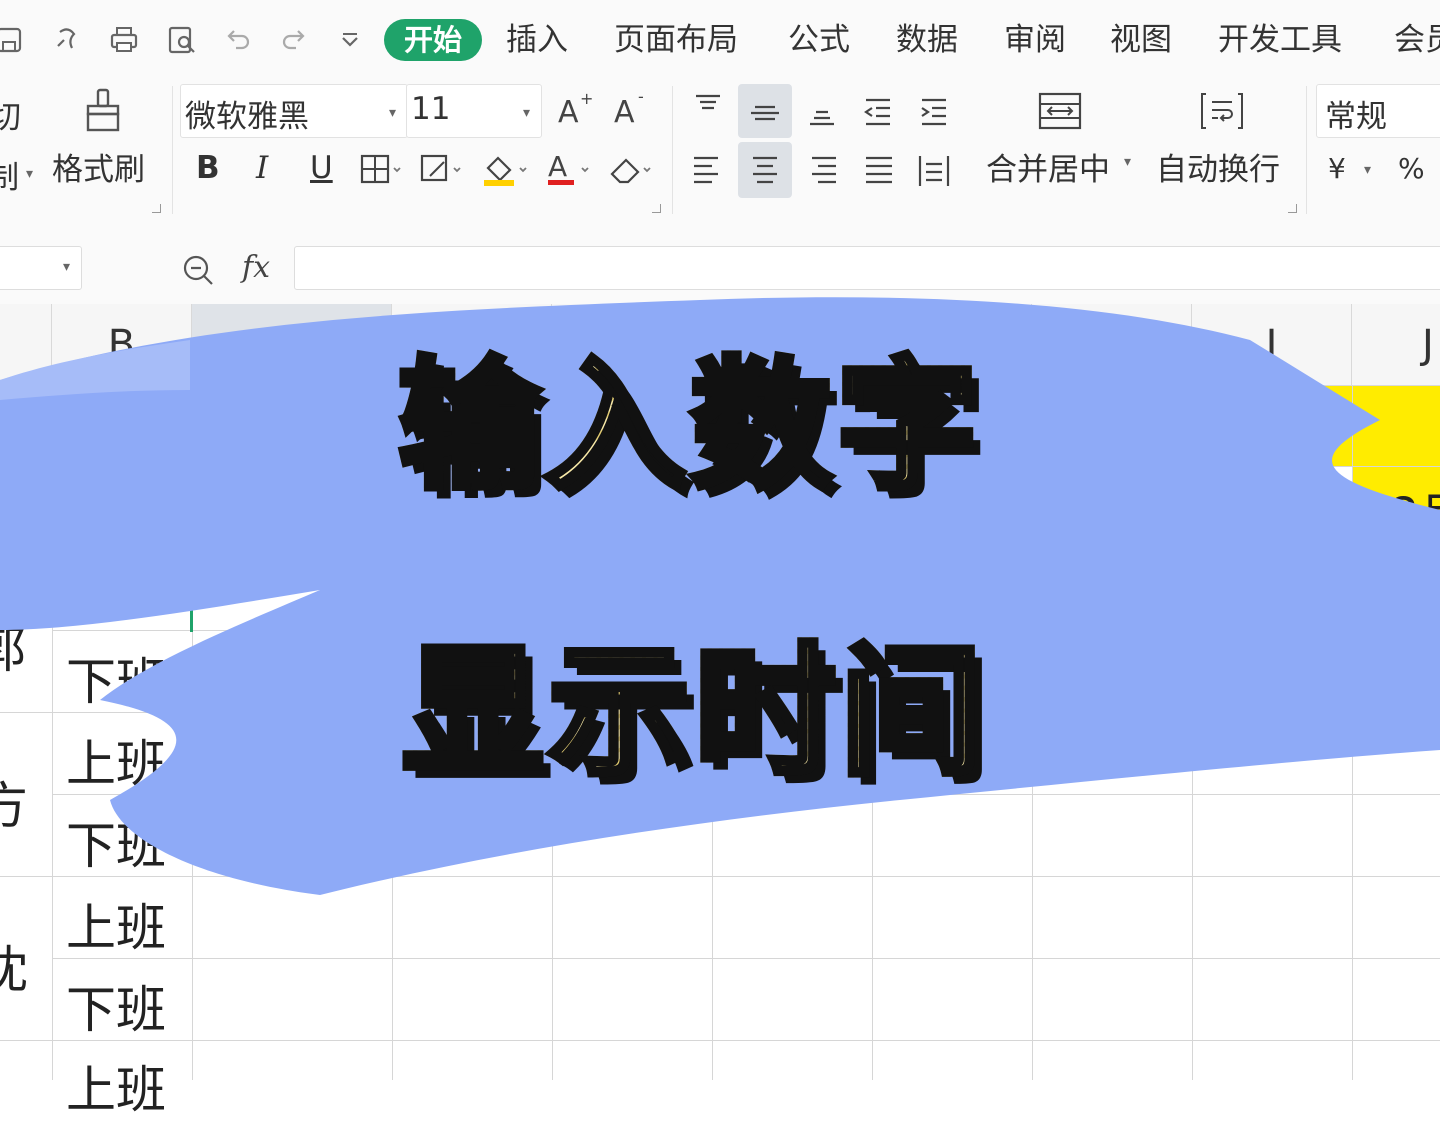 The width and height of the screenshot is (1440, 1122). I want to click on tab-page-layout: 页面布局, so click(676, 40).